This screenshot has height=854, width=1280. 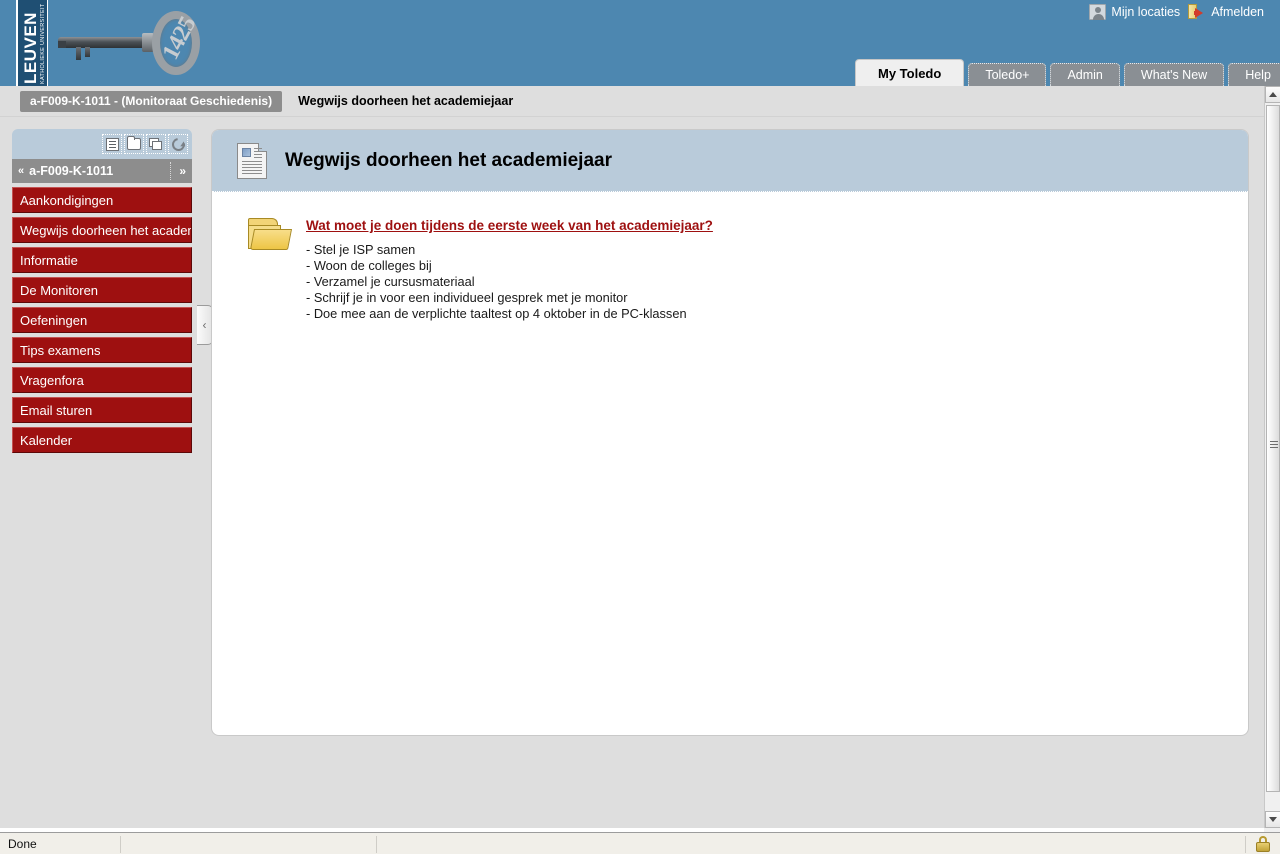 I want to click on tab-toledo-plus: Toledo+, so click(x=1007, y=74).